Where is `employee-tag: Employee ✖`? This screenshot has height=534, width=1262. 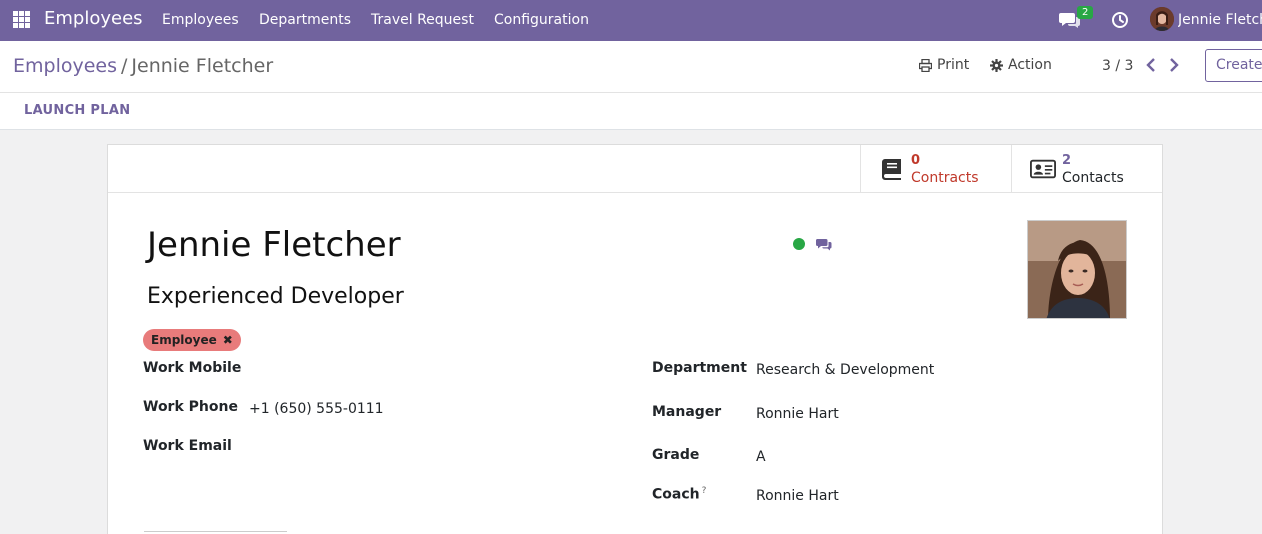 employee-tag: Employee ✖ is located at coordinates (192, 340).